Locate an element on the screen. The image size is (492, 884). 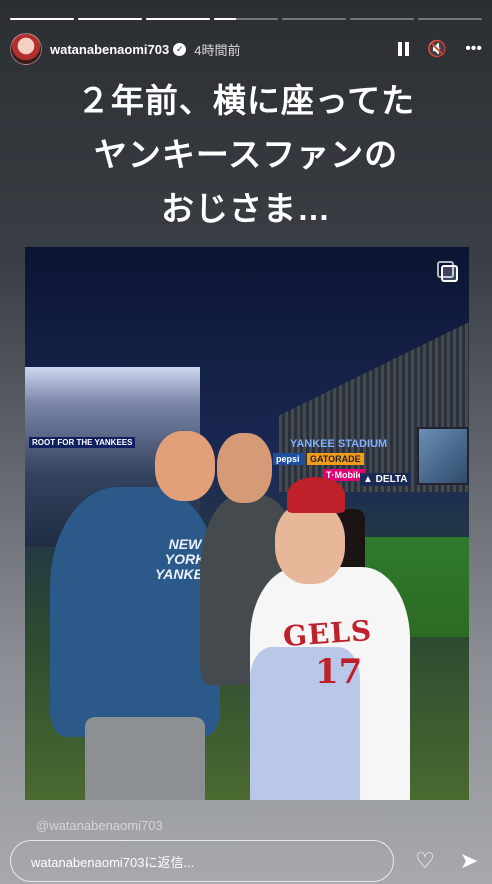
person-left-pants is located at coordinates (145, 758).